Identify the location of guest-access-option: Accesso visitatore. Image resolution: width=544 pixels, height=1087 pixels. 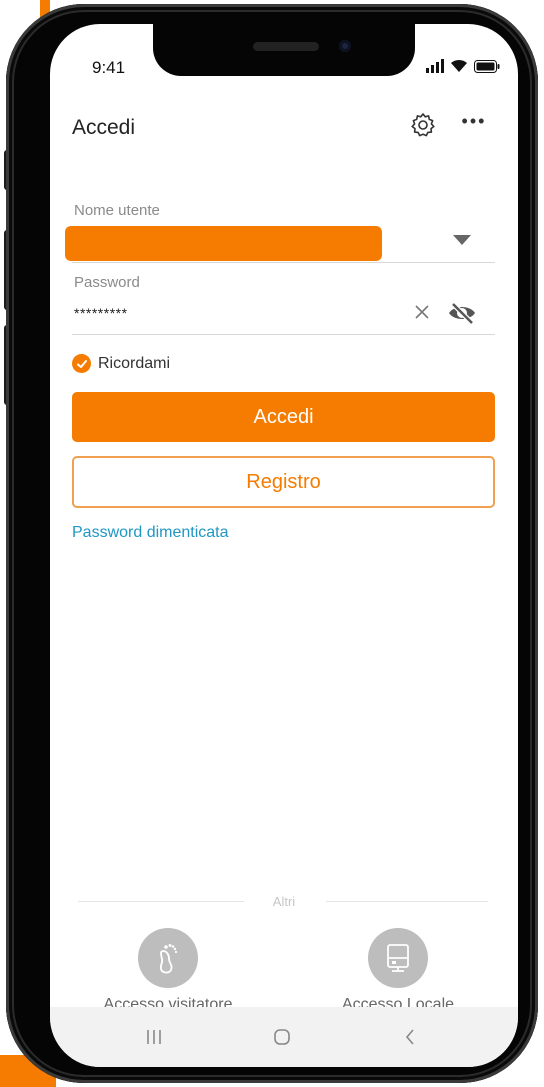
(168, 971).